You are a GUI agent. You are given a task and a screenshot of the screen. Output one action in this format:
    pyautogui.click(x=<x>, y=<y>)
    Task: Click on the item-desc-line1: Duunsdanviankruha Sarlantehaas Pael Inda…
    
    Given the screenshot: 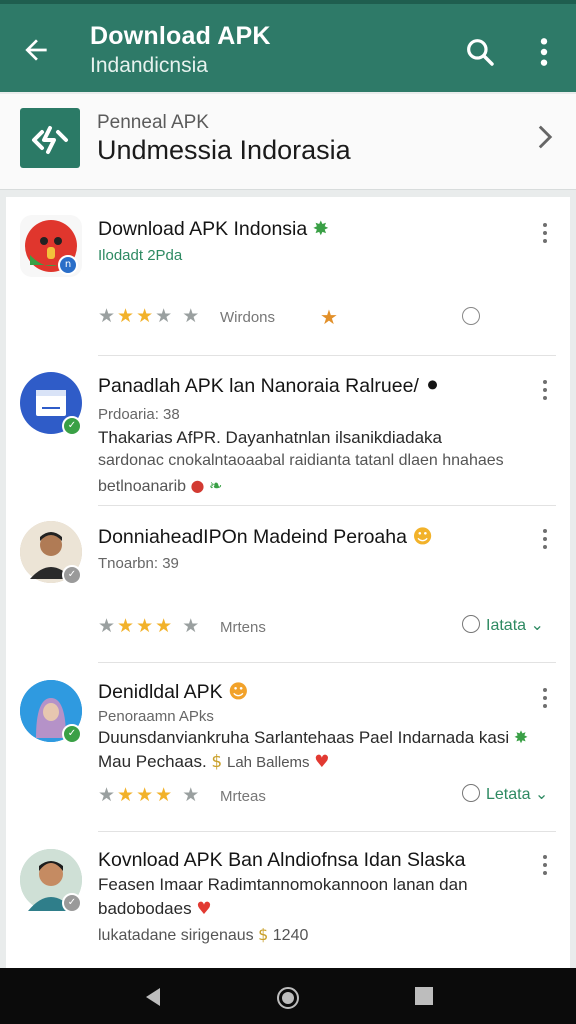 What is the action you would take?
    pyautogui.click(x=313, y=738)
    